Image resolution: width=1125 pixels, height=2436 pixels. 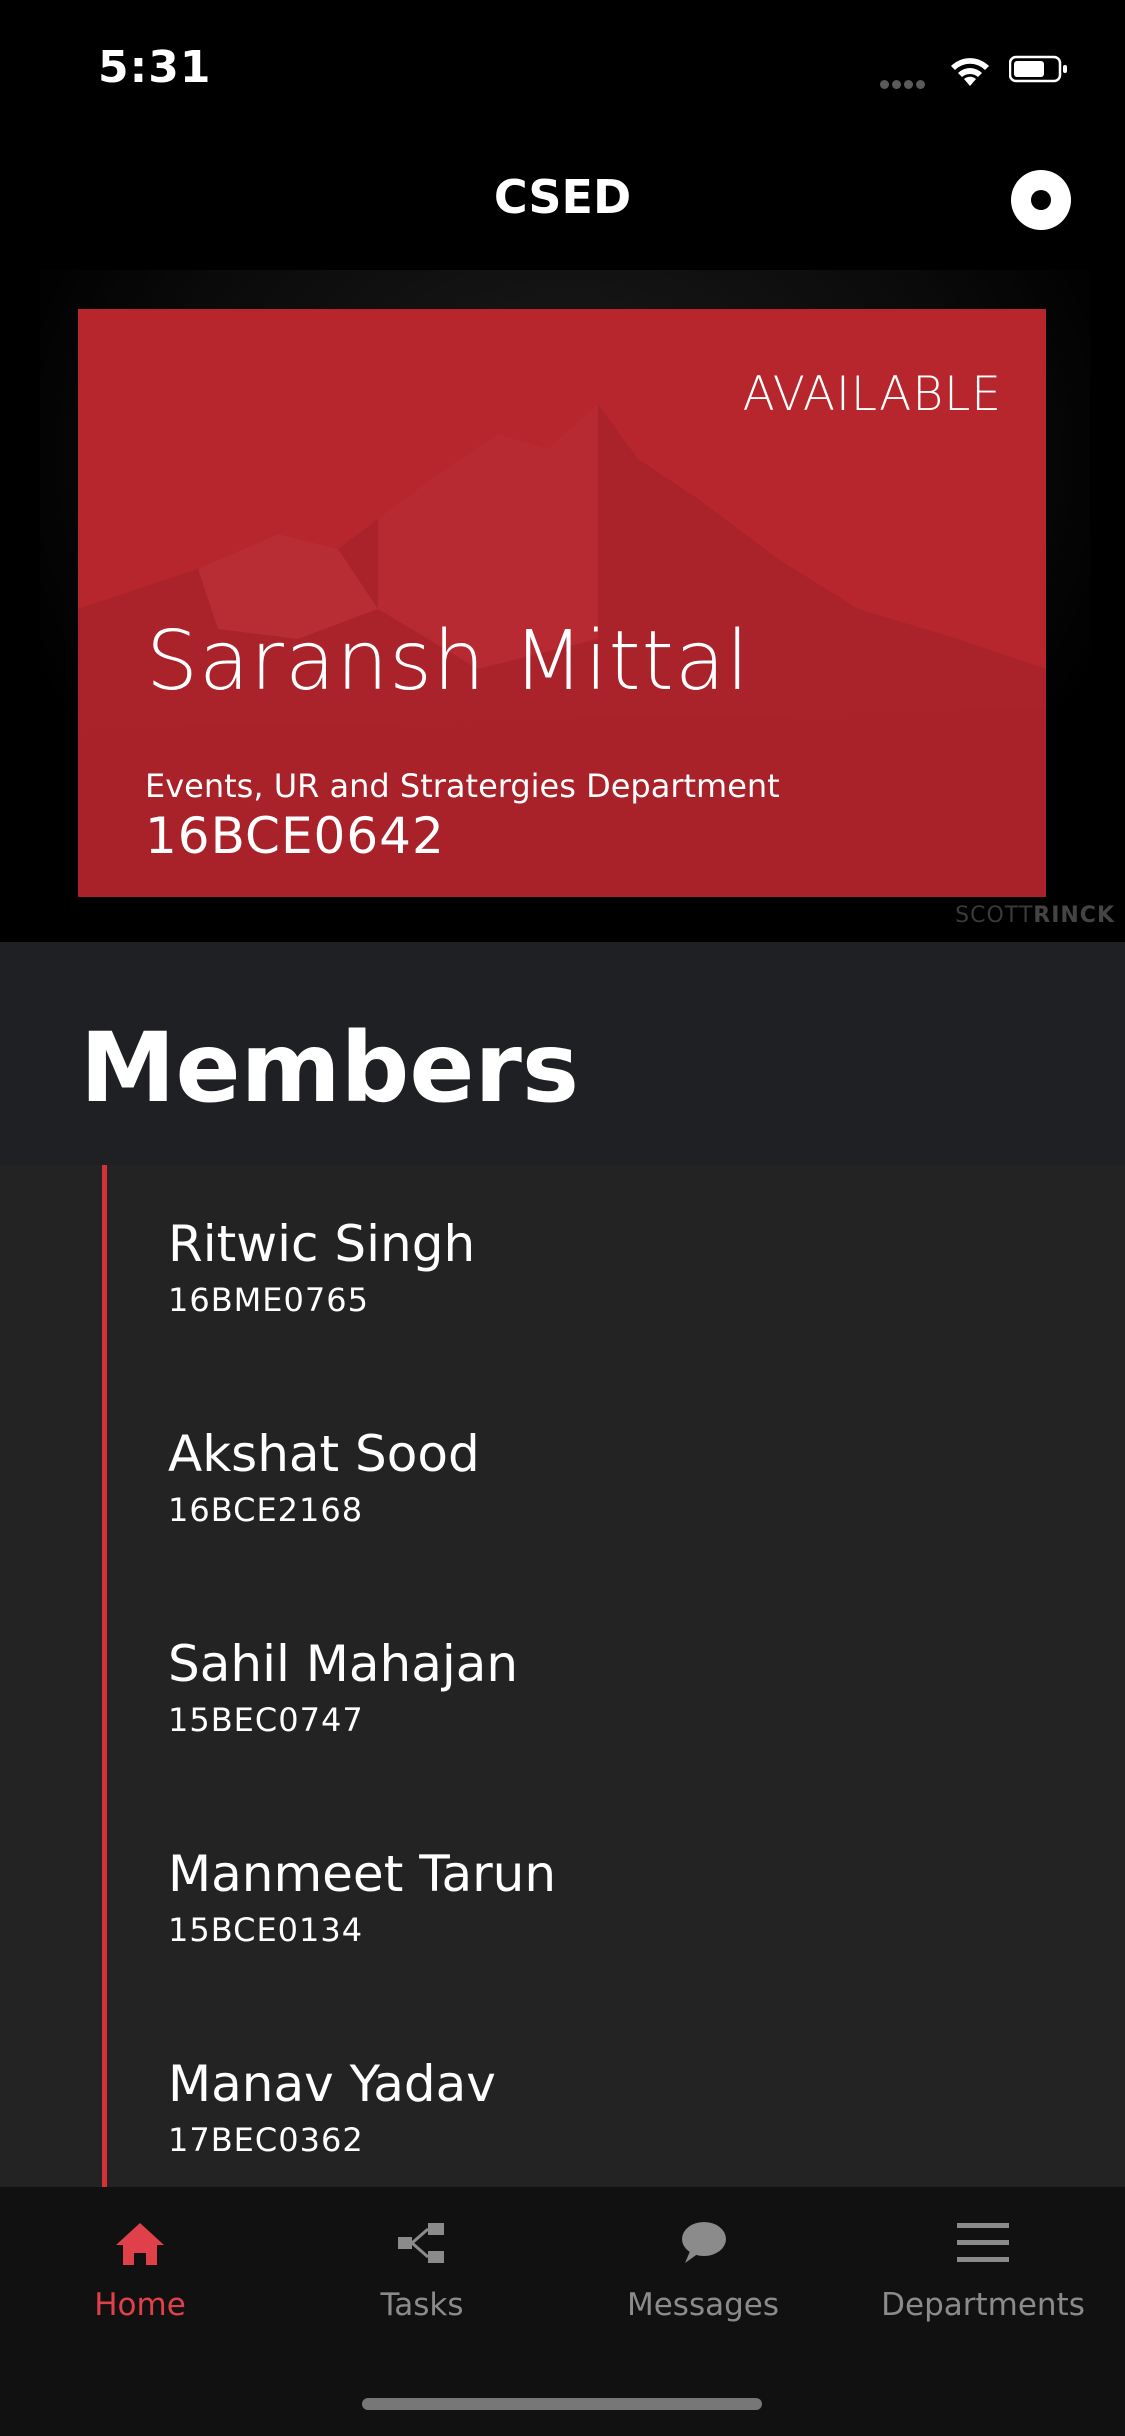 I want to click on profile-name: Saransh Mittal, so click(x=448, y=661).